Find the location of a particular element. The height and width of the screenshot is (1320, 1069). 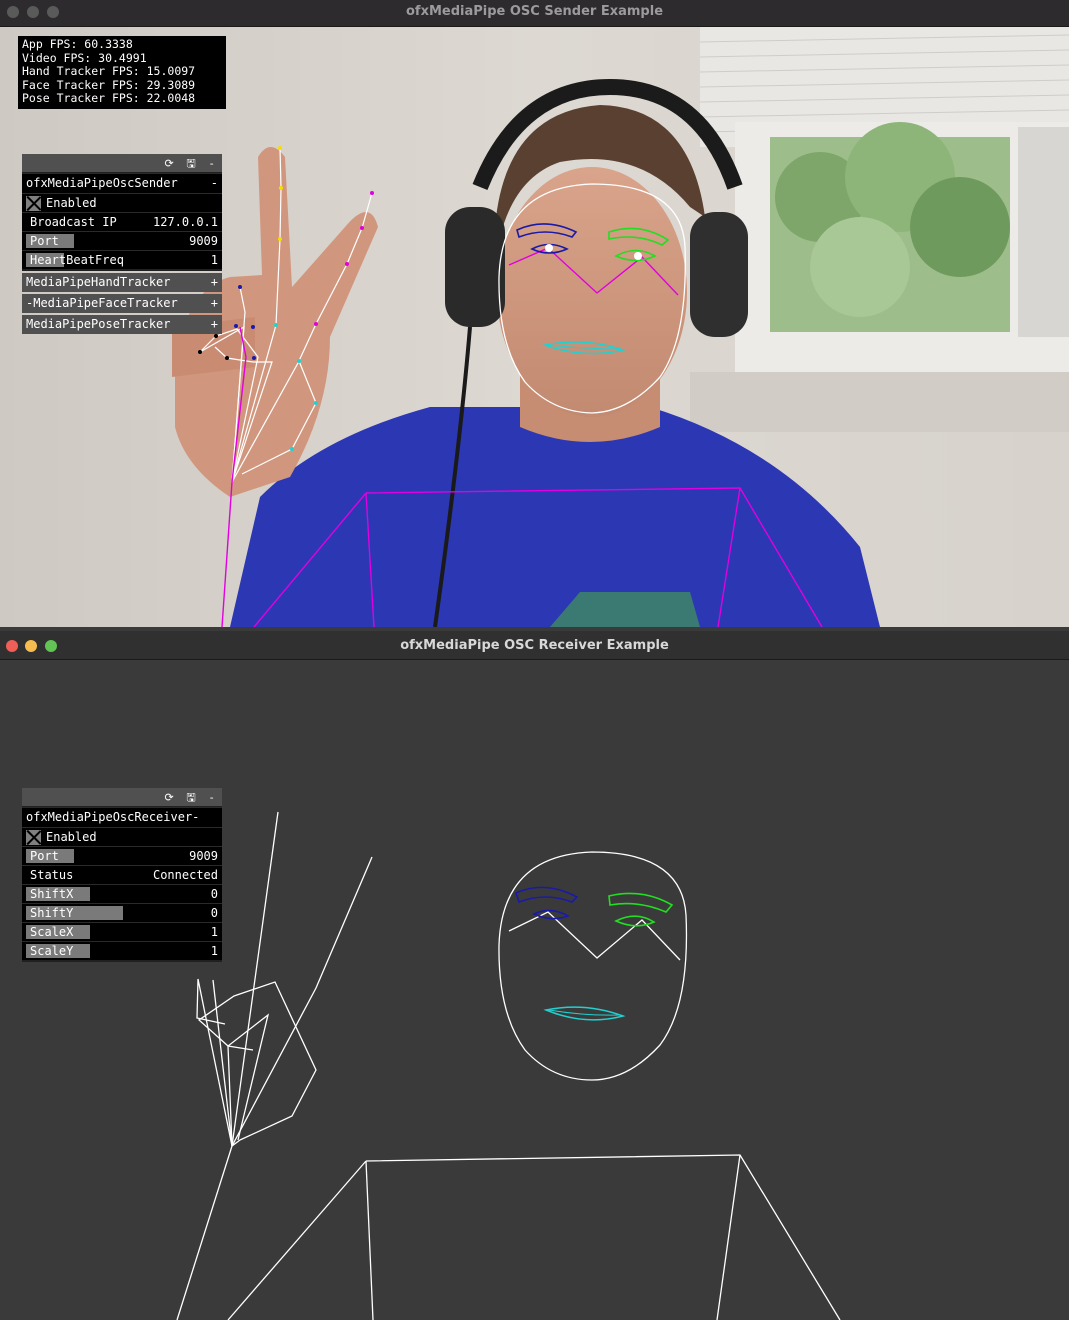

group-face-tracker: -MediaPipeFaceTracker + is located at coordinates (122, 303).